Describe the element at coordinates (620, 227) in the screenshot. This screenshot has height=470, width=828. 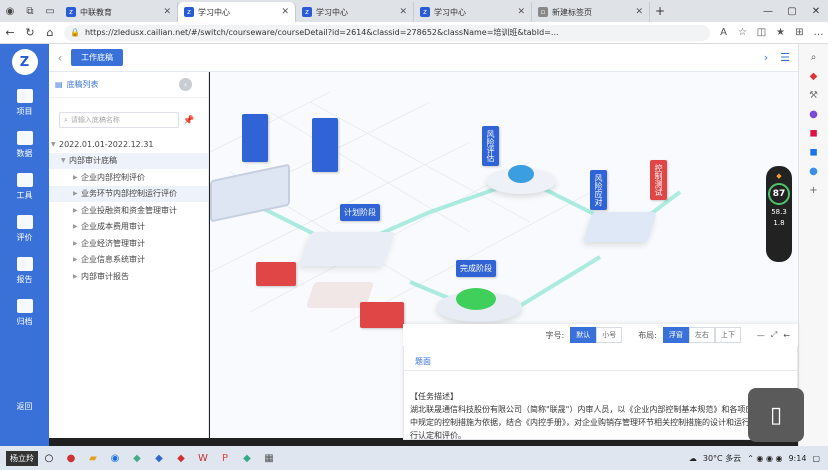
I see `platform-risk-response` at that location.